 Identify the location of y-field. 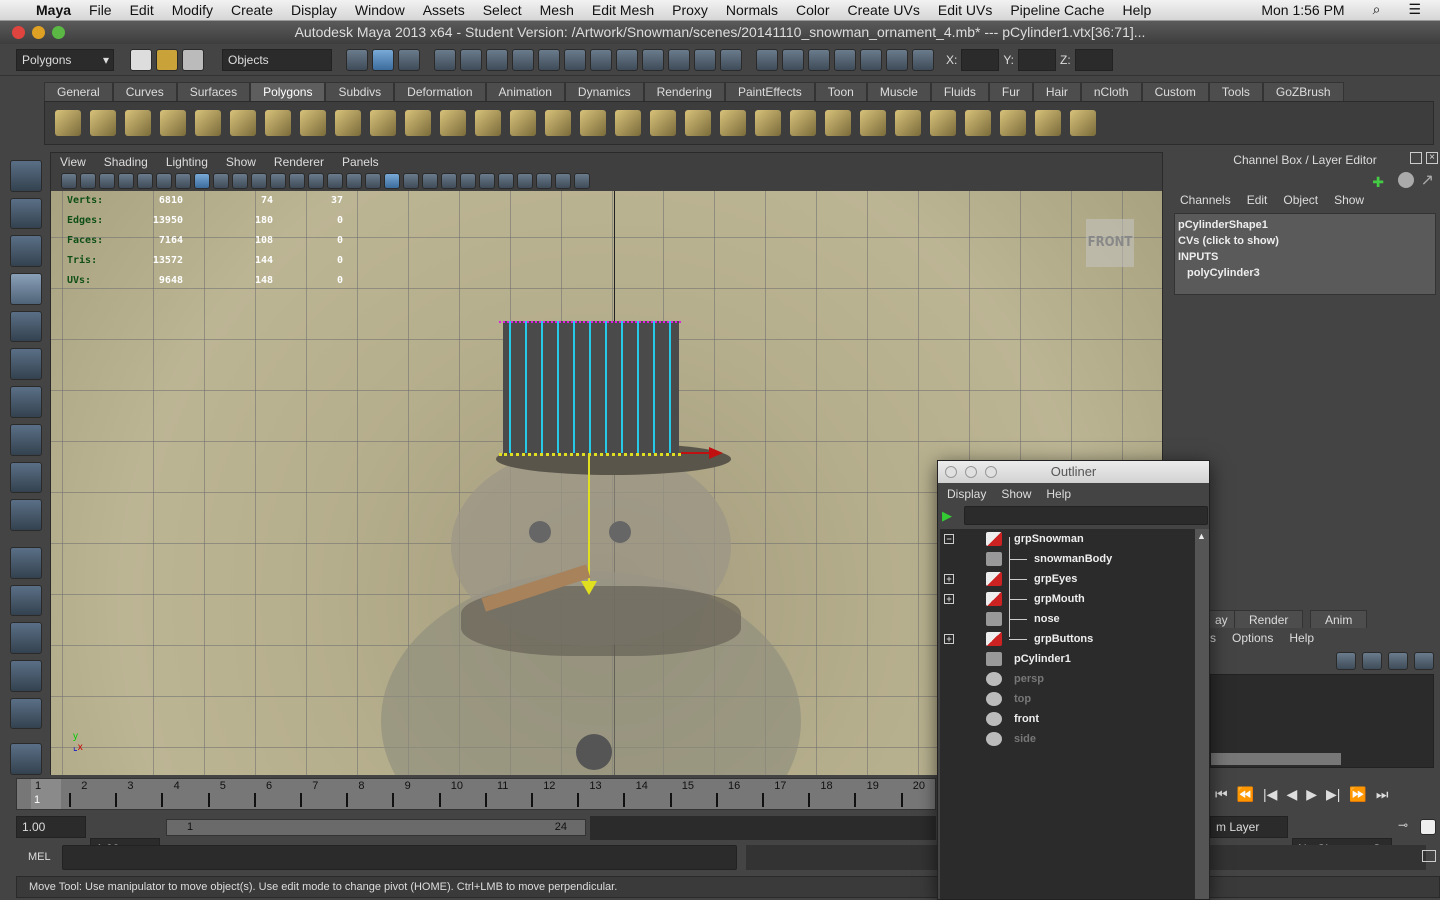
(1037, 59).